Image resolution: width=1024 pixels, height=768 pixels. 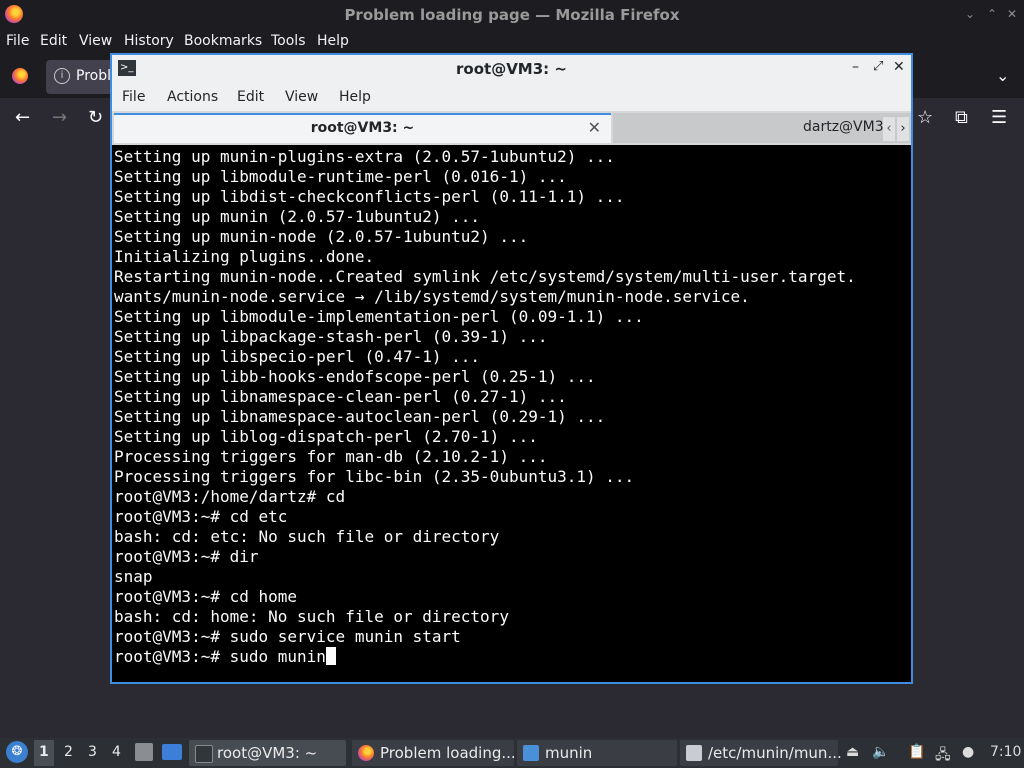 What do you see at coordinates (999, 118) in the screenshot?
I see `app-menu-icon: ☰` at bounding box center [999, 118].